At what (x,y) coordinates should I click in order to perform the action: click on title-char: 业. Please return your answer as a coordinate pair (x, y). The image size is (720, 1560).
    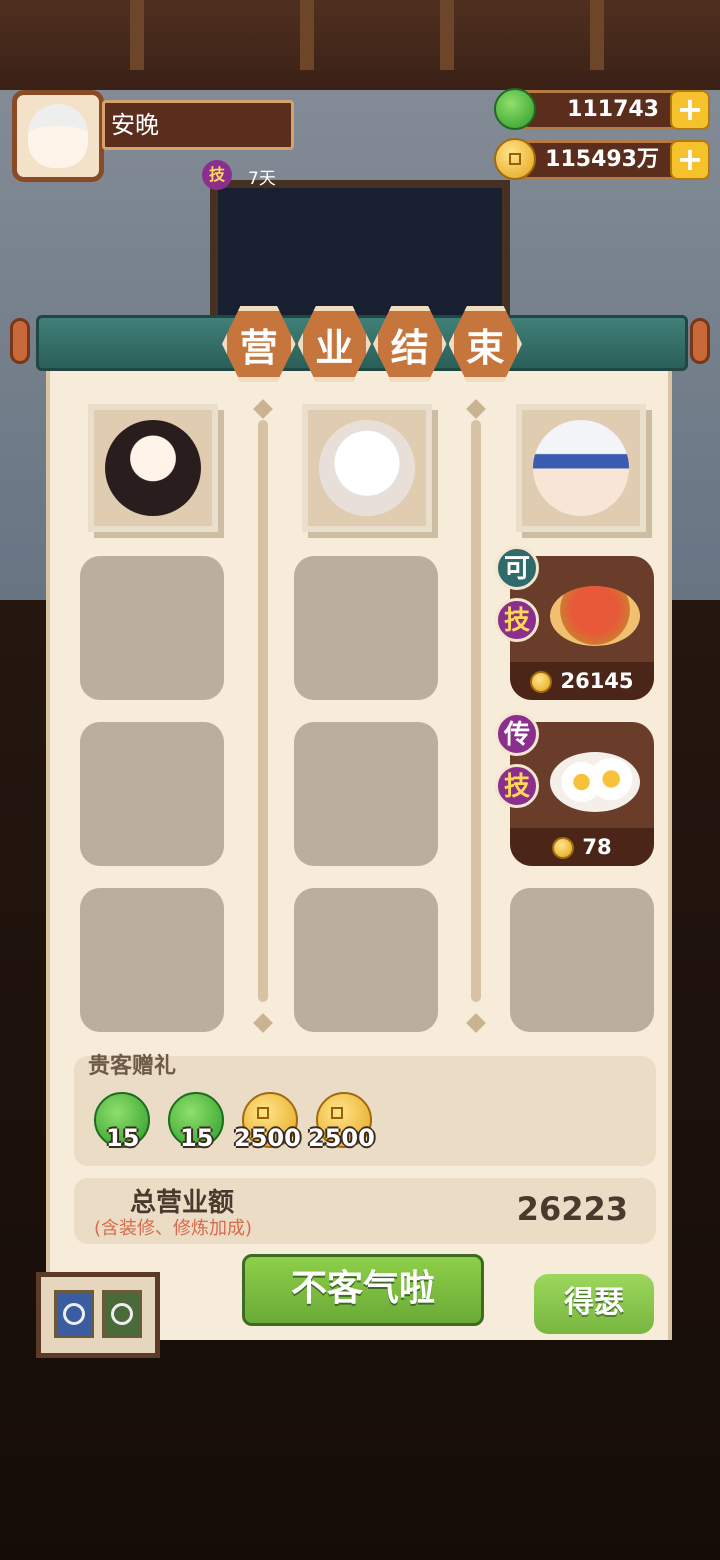
    Looking at the image, I should click on (334, 344).